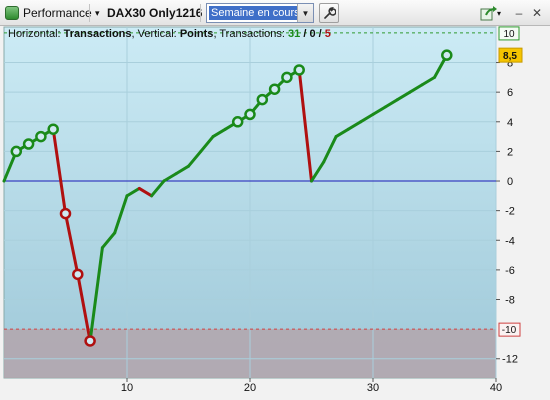 This screenshot has height=400, width=550. I want to click on x-tick-label: 40, so click(496, 388).